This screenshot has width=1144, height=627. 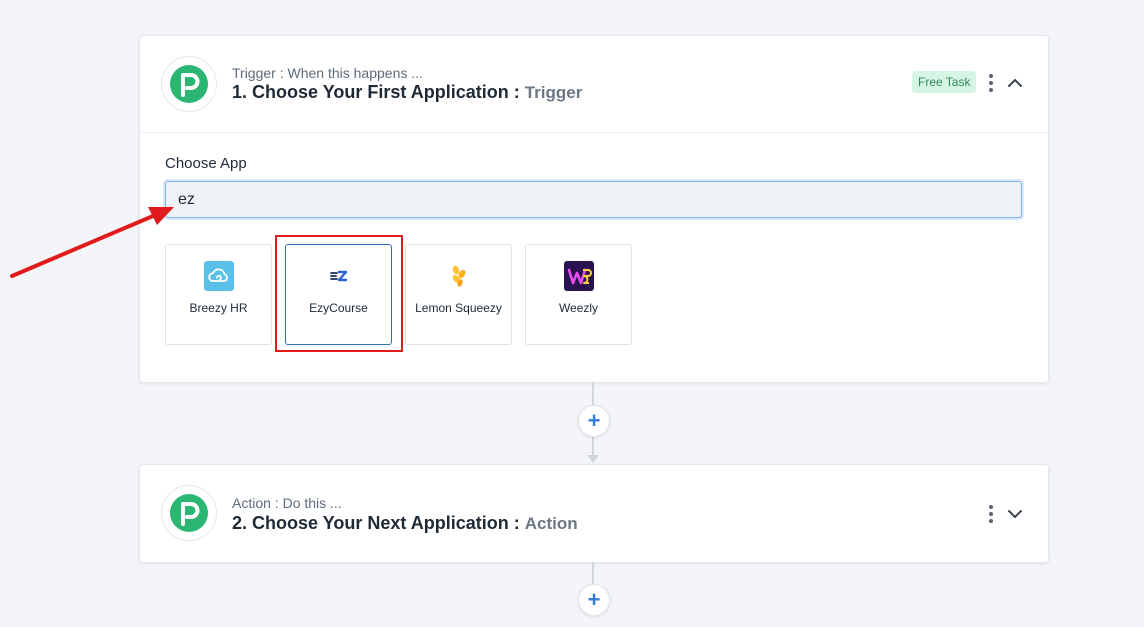 I want to click on app-tile-label: Lemon Squeezy, so click(x=458, y=308).